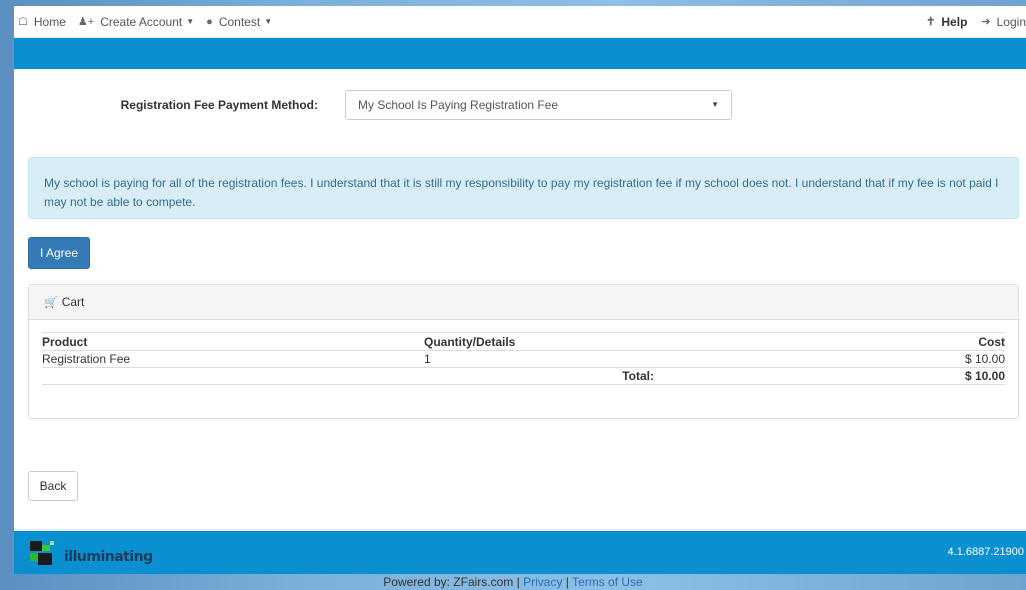 The width and height of the screenshot is (1026, 590). I want to click on add-user-icon: ♟+, so click(86, 22).